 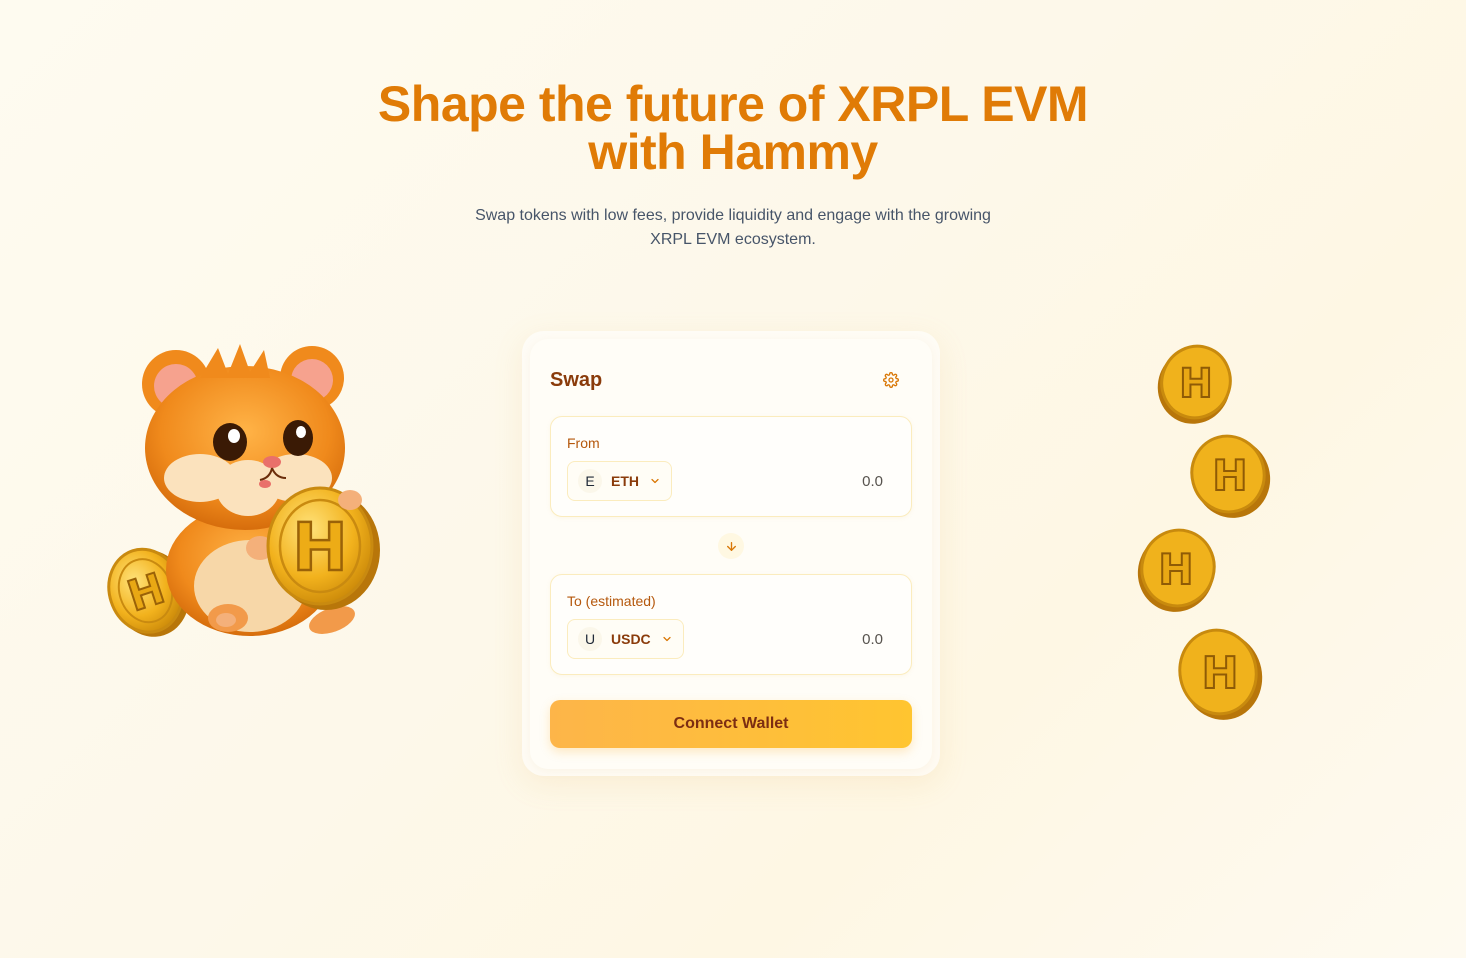 What do you see at coordinates (731, 466) in the screenshot?
I see `from-panel: From E ETH 0.0` at bounding box center [731, 466].